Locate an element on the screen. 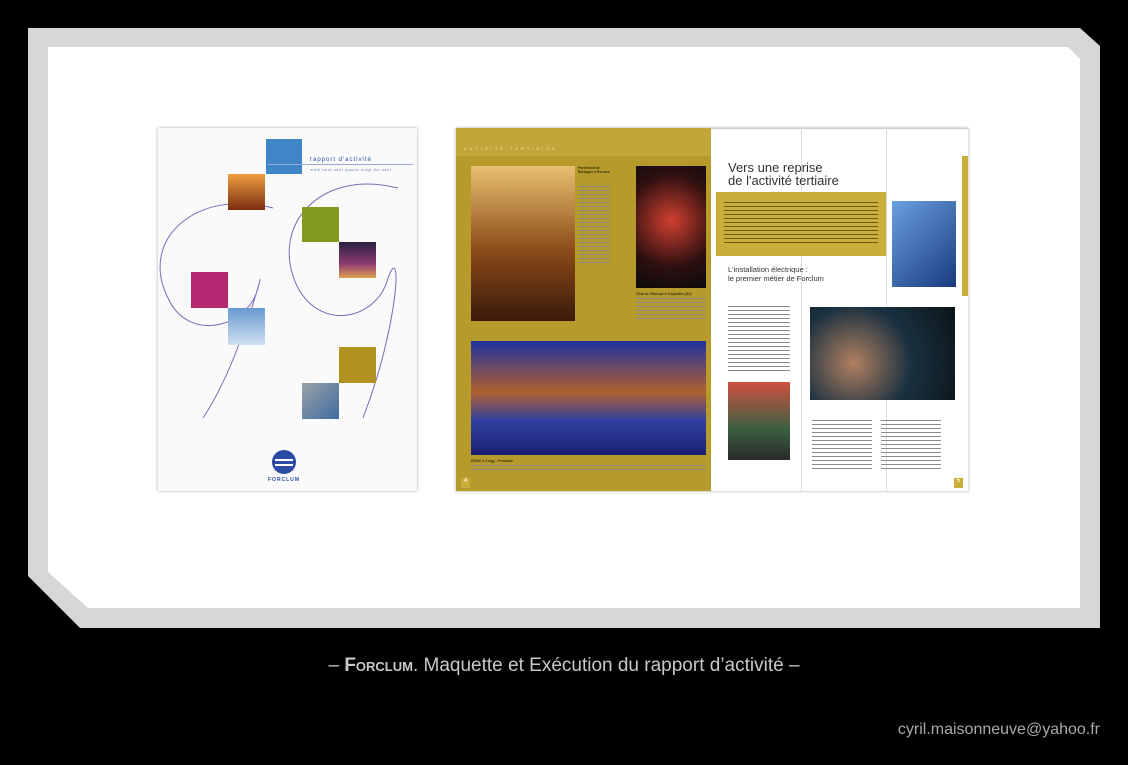 This screenshot has width=1128, height=765. cow-exhibit-photo is located at coordinates (882, 353).